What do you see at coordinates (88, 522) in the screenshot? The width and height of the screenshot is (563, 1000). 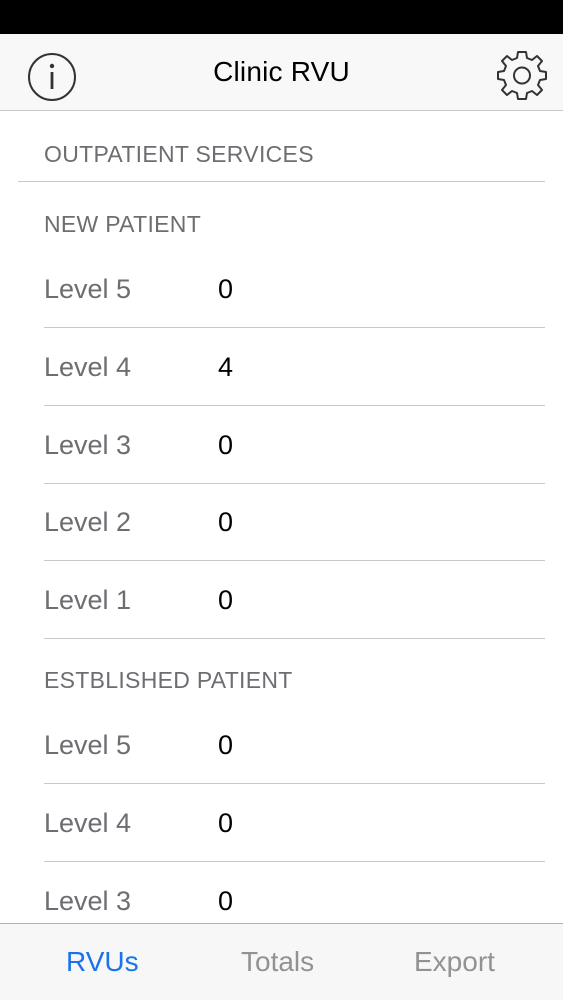 I see `row-label: Level 2` at bounding box center [88, 522].